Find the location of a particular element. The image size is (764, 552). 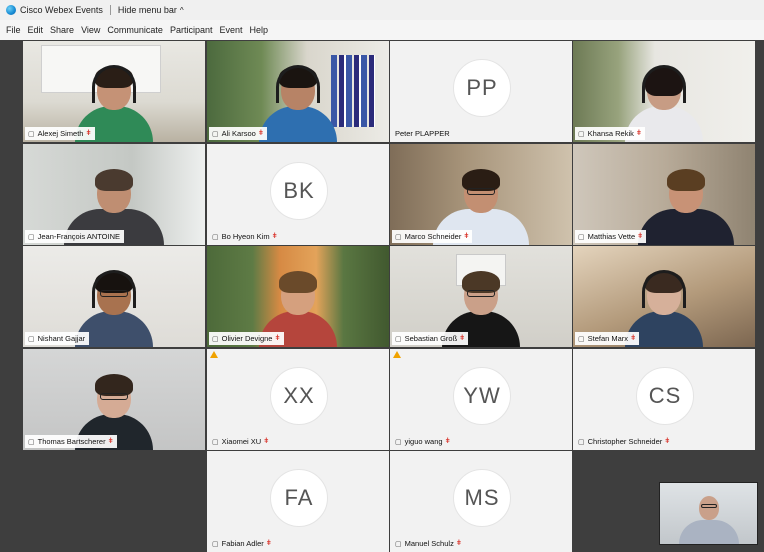

participant-name: Stefan Marx is located at coordinates (608, 338).